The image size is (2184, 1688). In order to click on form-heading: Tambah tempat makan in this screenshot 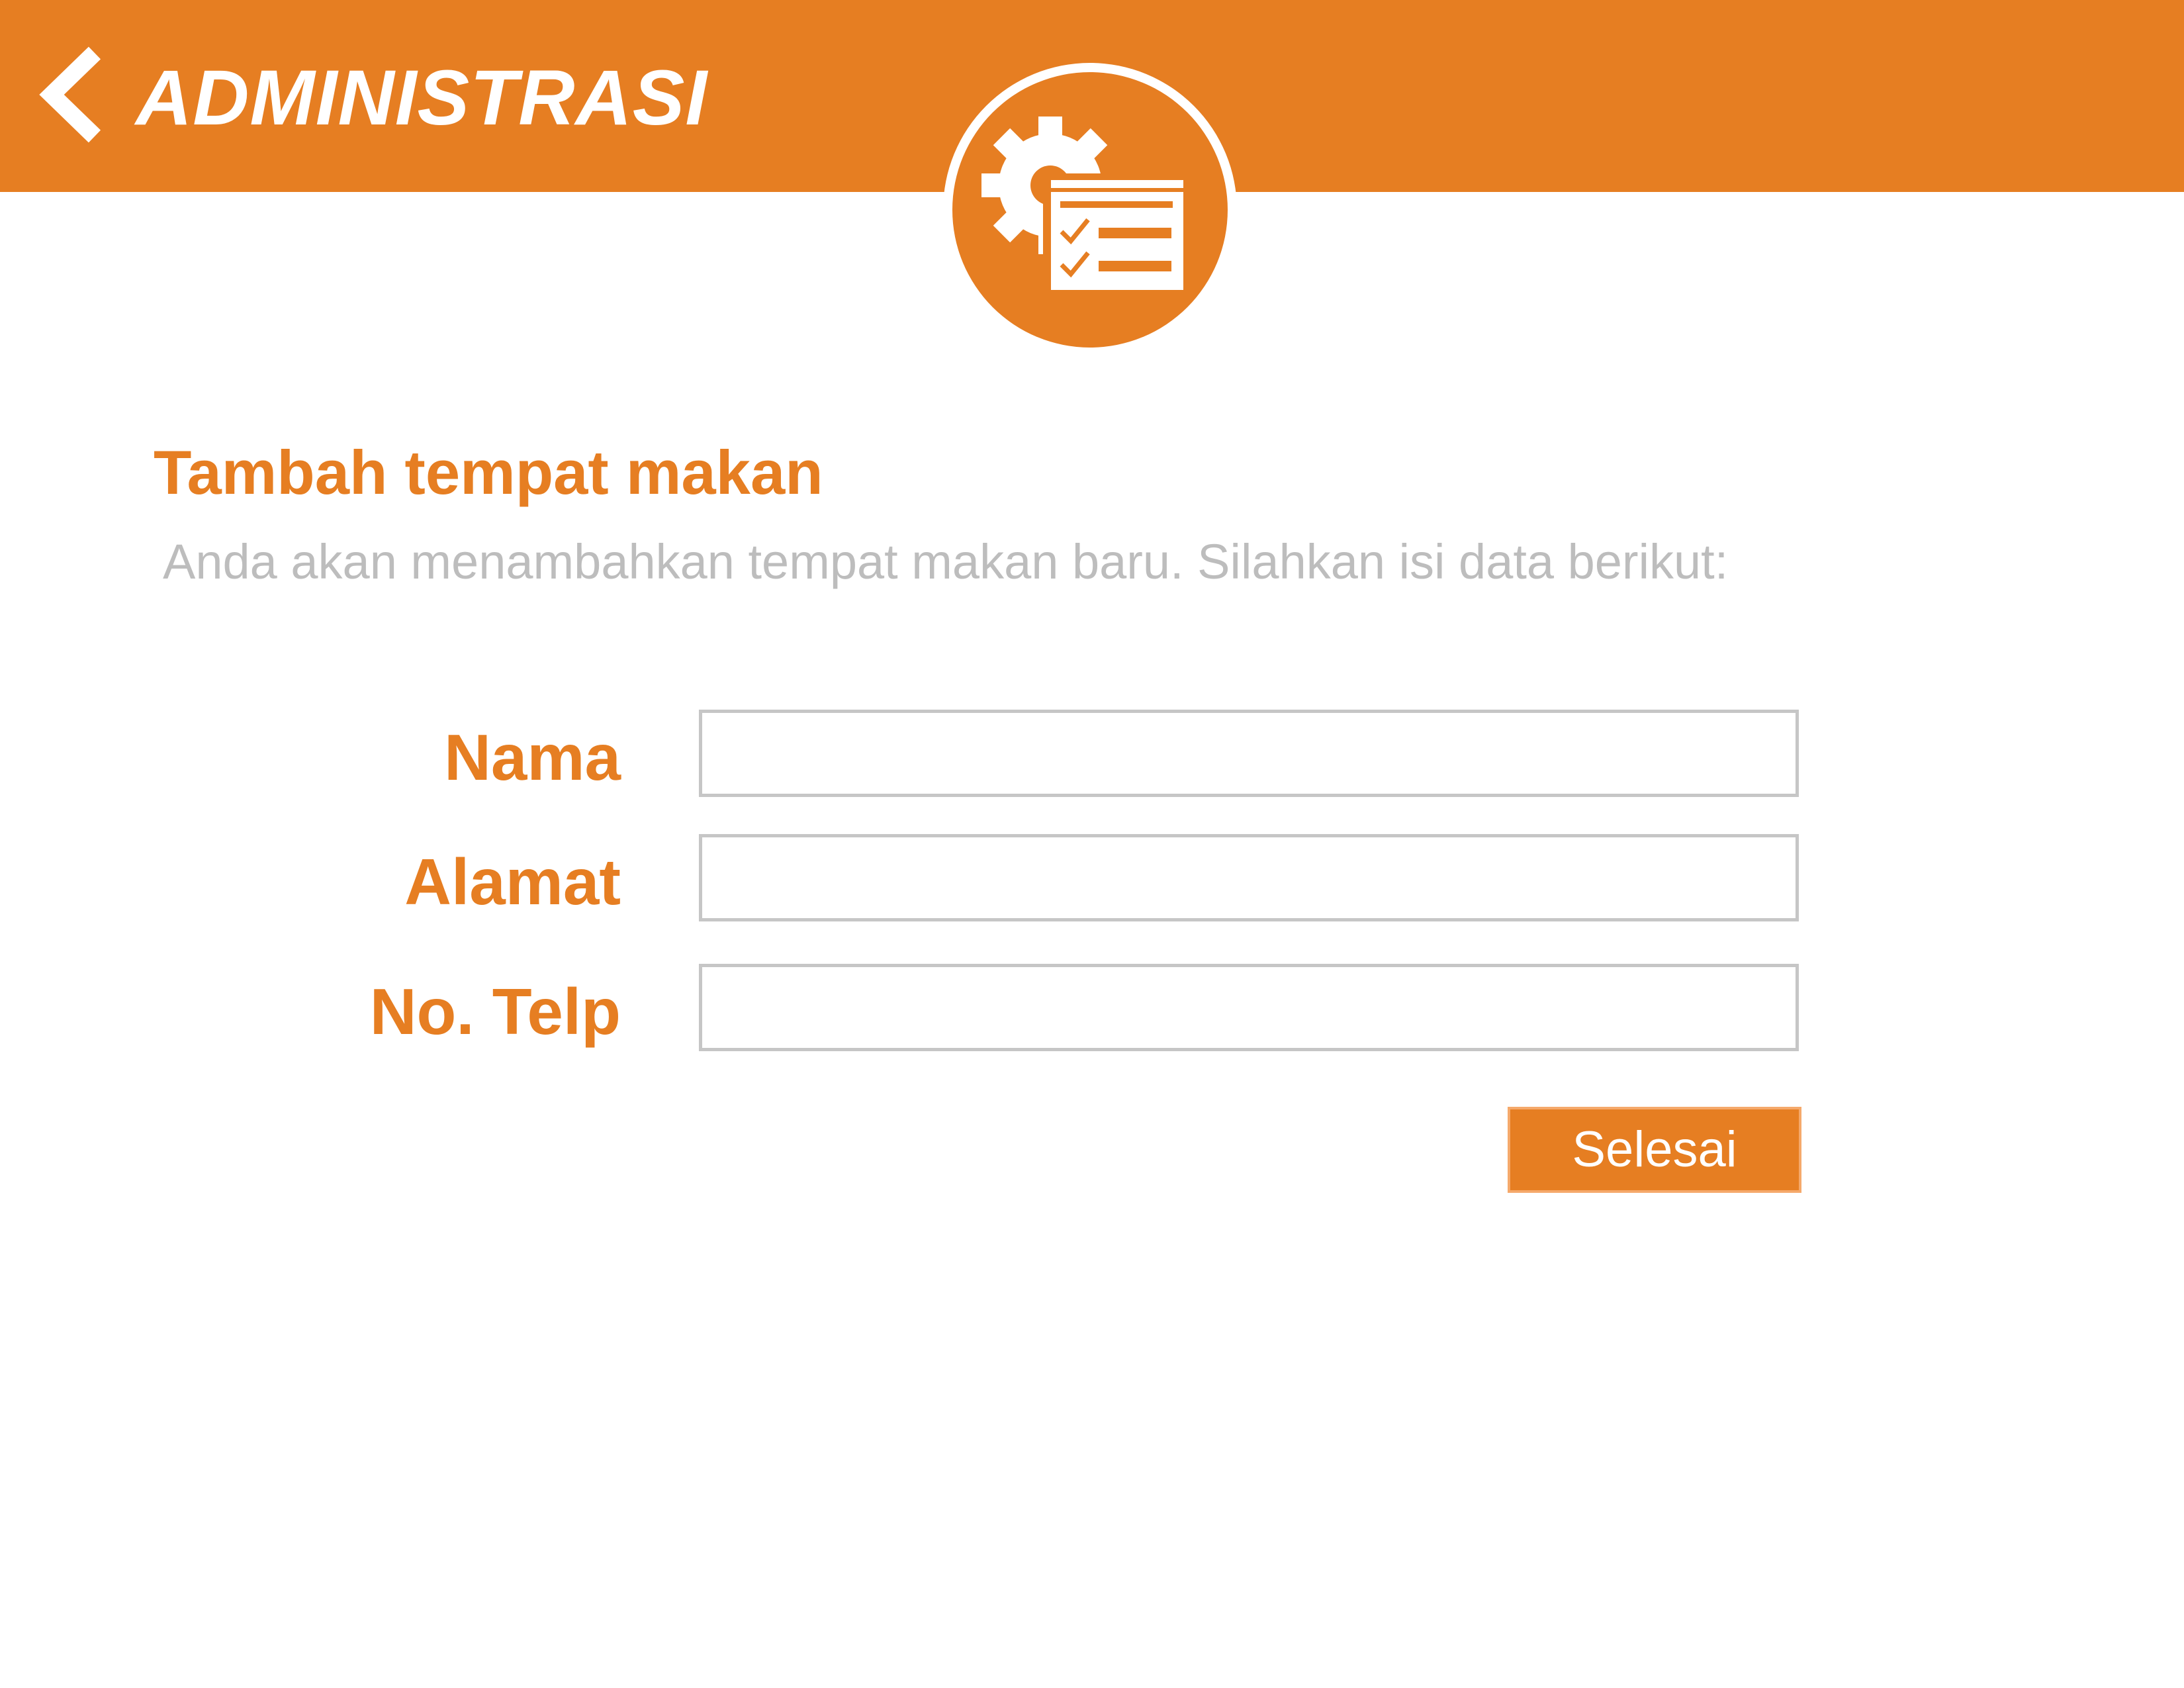, I will do `click(488, 472)`.